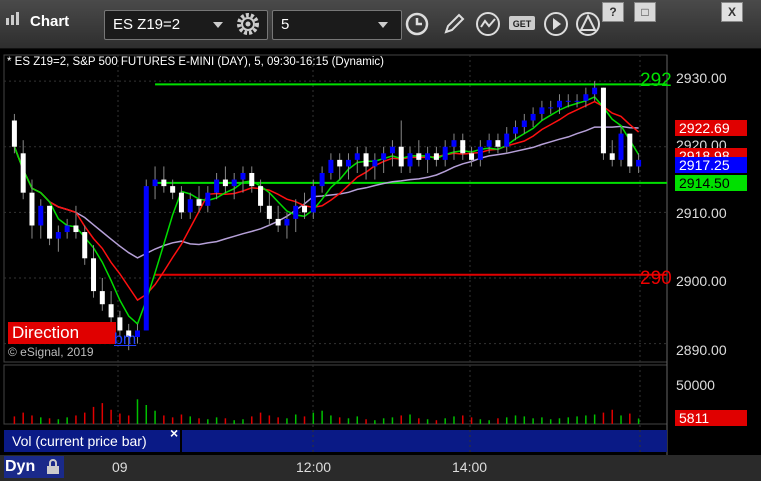 The height and width of the screenshot is (481, 761). Describe the element at coordinates (556, 24) in the screenshot. I see `play-icon` at that location.